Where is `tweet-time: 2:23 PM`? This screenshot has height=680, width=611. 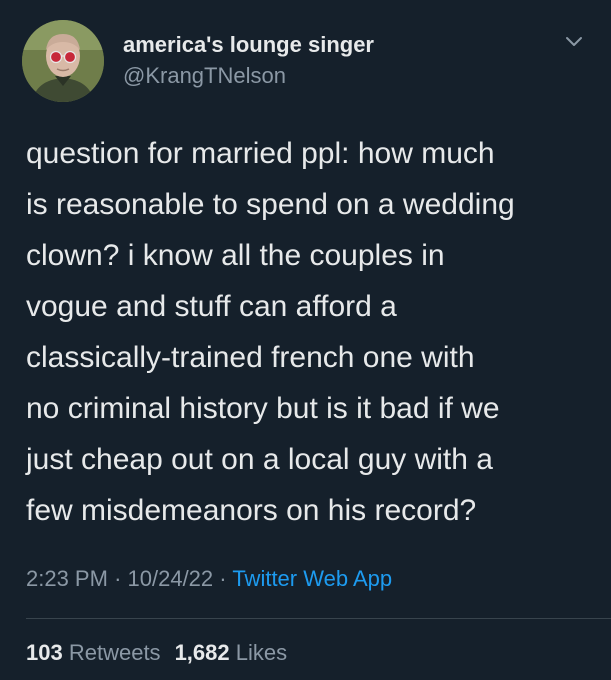 tweet-time: 2:23 PM is located at coordinates (67, 578).